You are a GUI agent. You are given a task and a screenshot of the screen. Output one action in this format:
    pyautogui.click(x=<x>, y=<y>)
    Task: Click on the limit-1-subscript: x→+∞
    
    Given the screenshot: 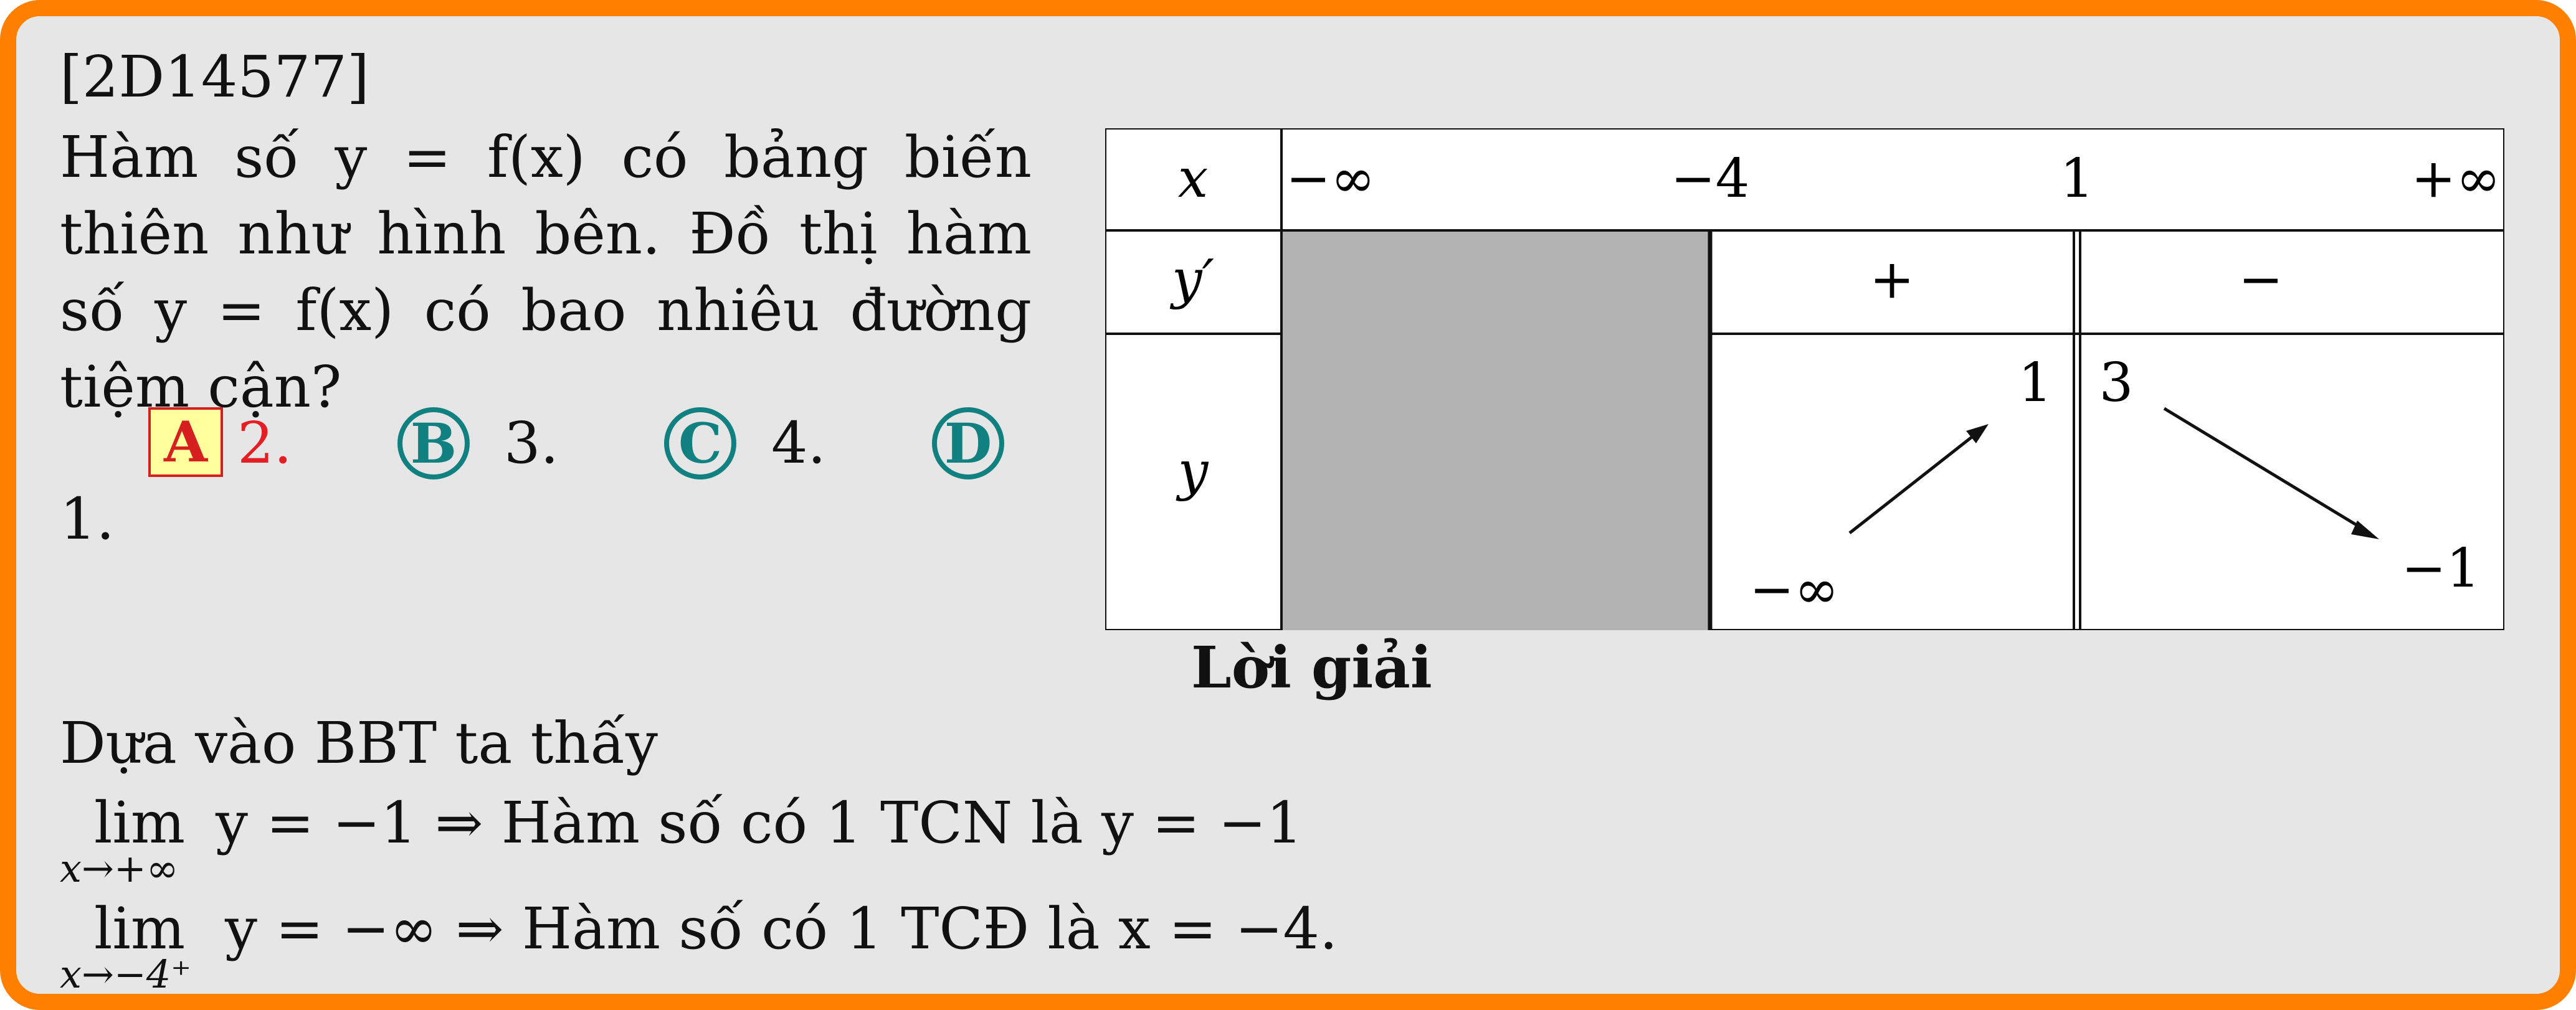 What is the action you would take?
    pyautogui.click(x=119, y=868)
    